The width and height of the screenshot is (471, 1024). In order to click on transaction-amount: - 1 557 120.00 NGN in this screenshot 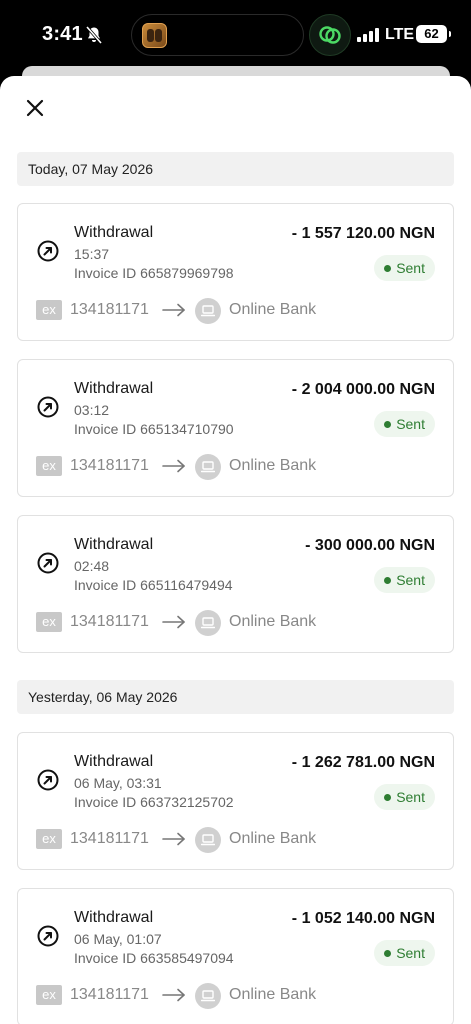, I will do `click(363, 233)`.